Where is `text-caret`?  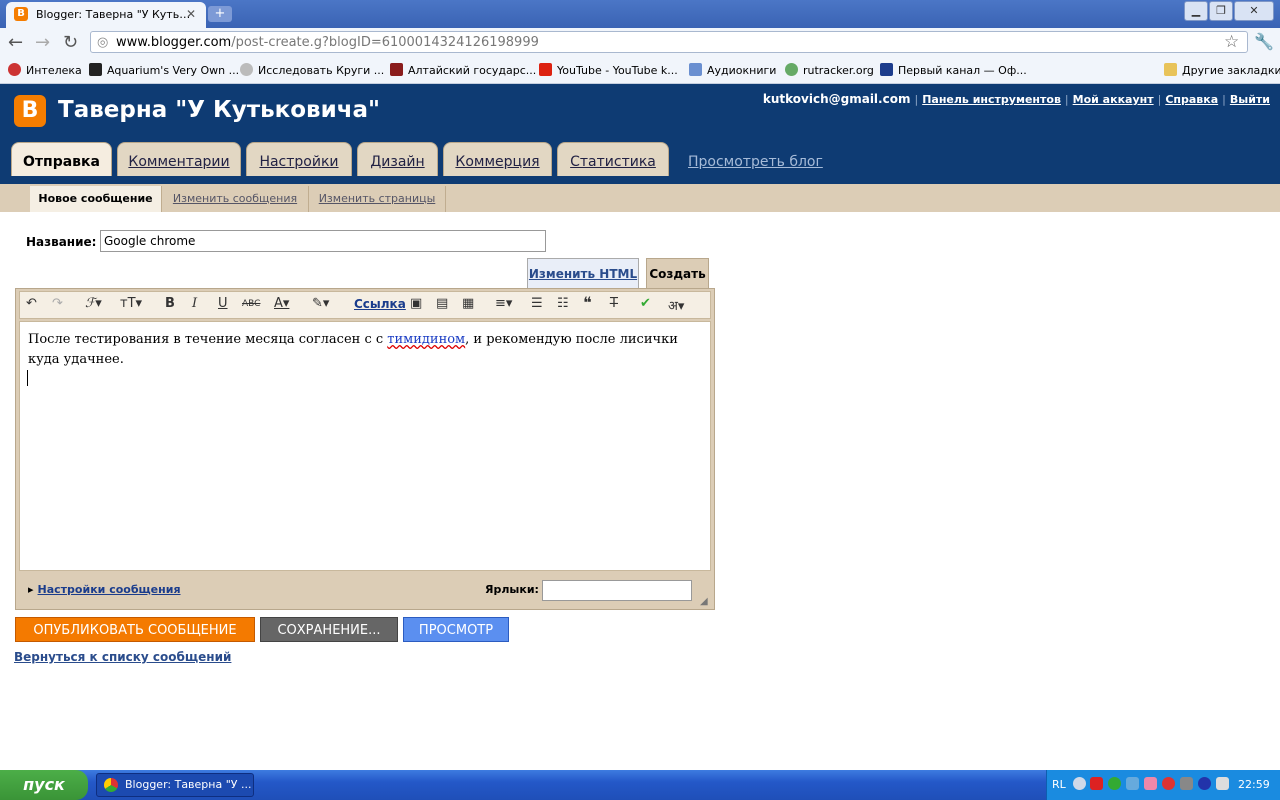 text-caret is located at coordinates (27, 378).